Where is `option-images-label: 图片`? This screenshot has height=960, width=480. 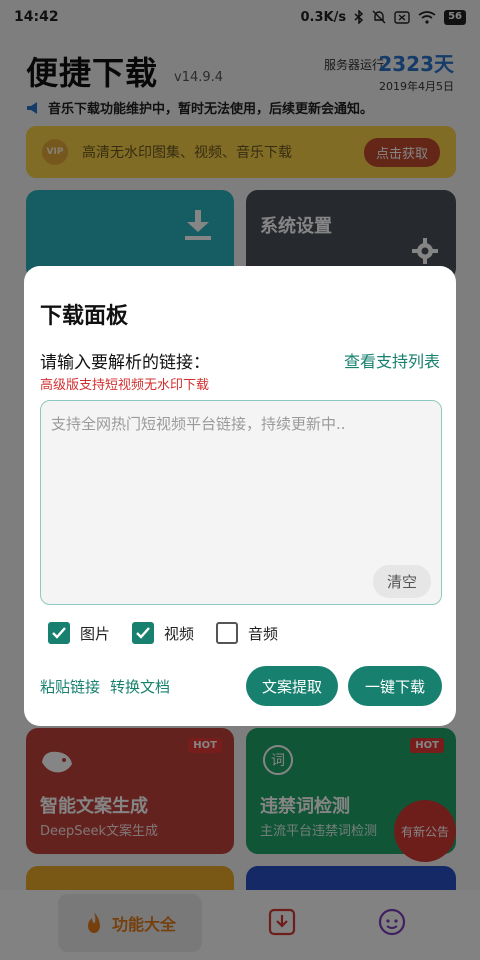
option-images-label: 图片 is located at coordinates (95, 633).